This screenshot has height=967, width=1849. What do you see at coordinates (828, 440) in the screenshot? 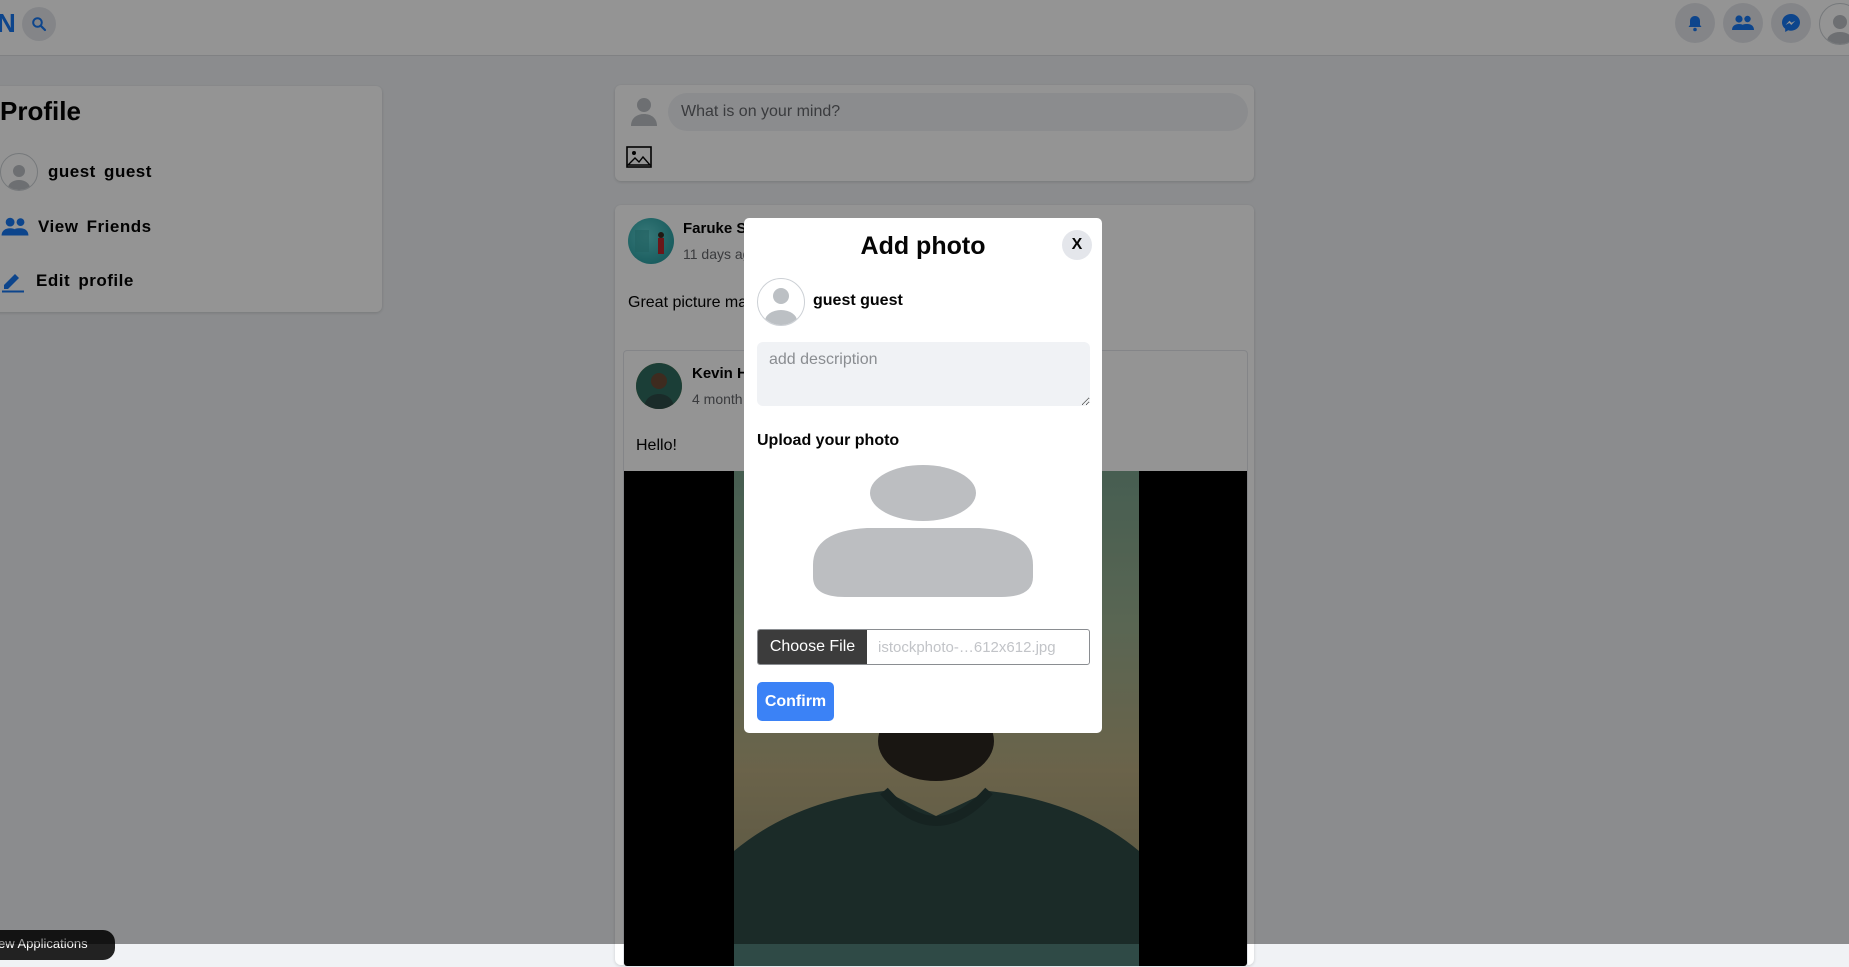
I see `upload-label: Upload your photo` at bounding box center [828, 440].